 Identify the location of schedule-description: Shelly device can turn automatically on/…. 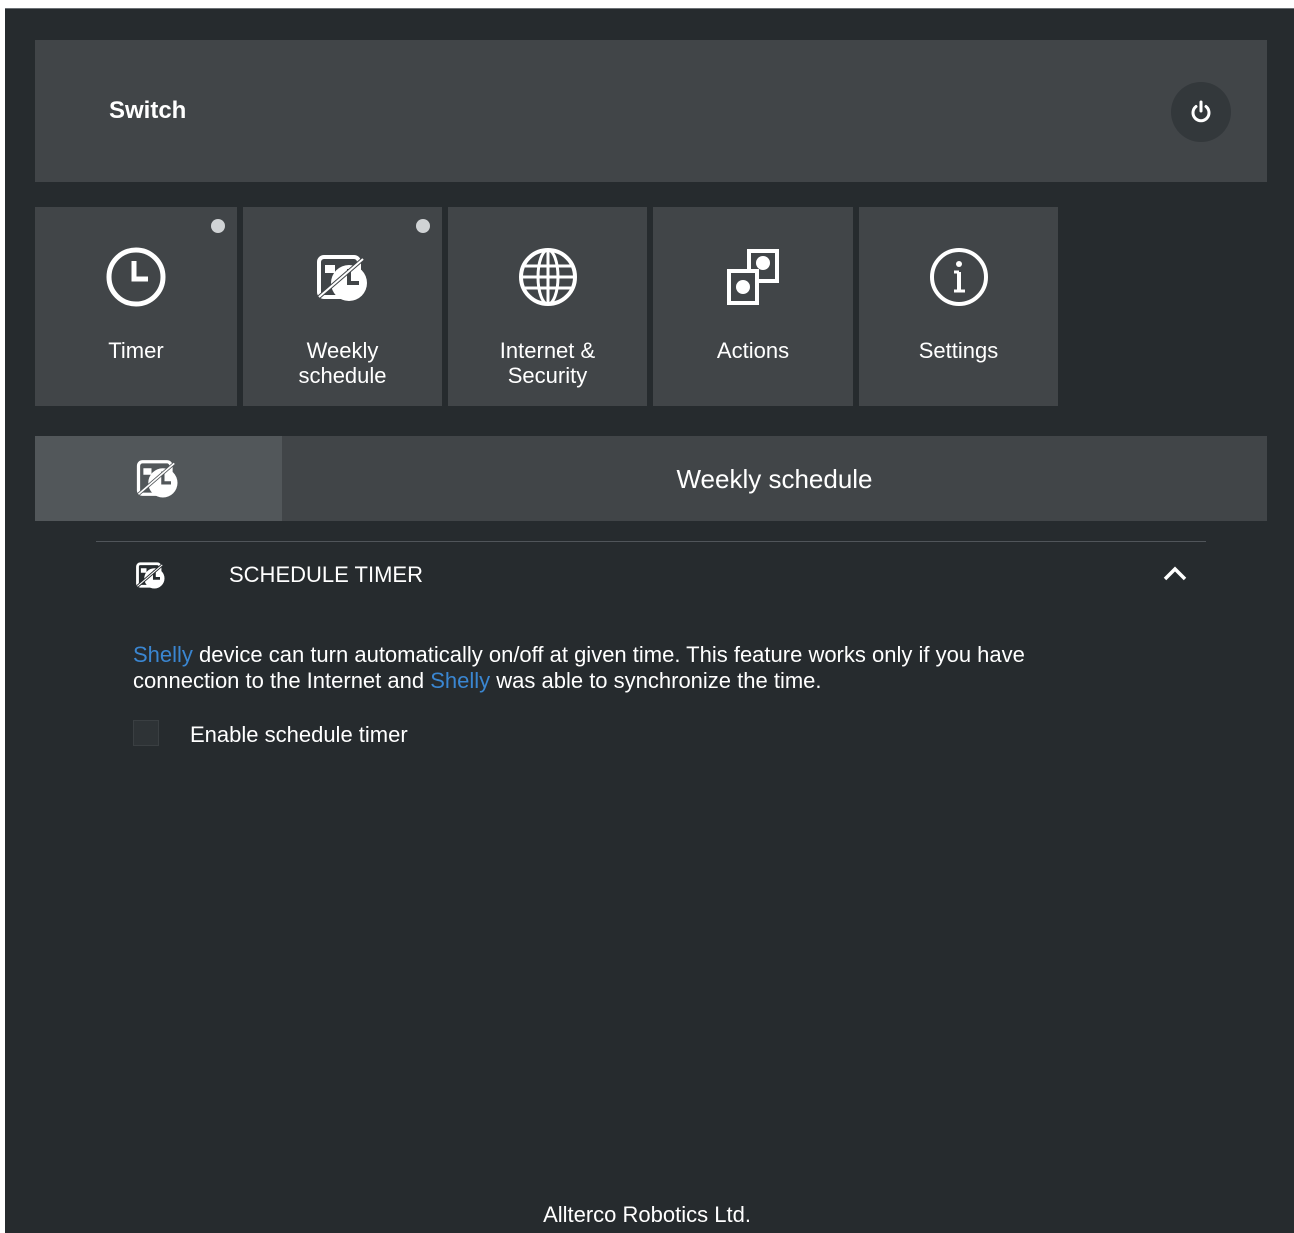
(613, 668).